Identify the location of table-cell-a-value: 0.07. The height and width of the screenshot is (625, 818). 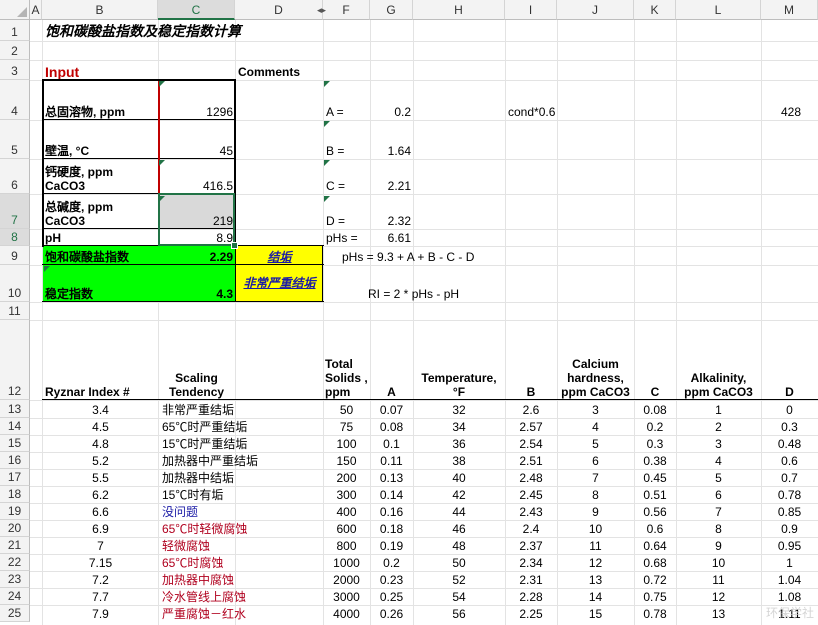
(391, 409).